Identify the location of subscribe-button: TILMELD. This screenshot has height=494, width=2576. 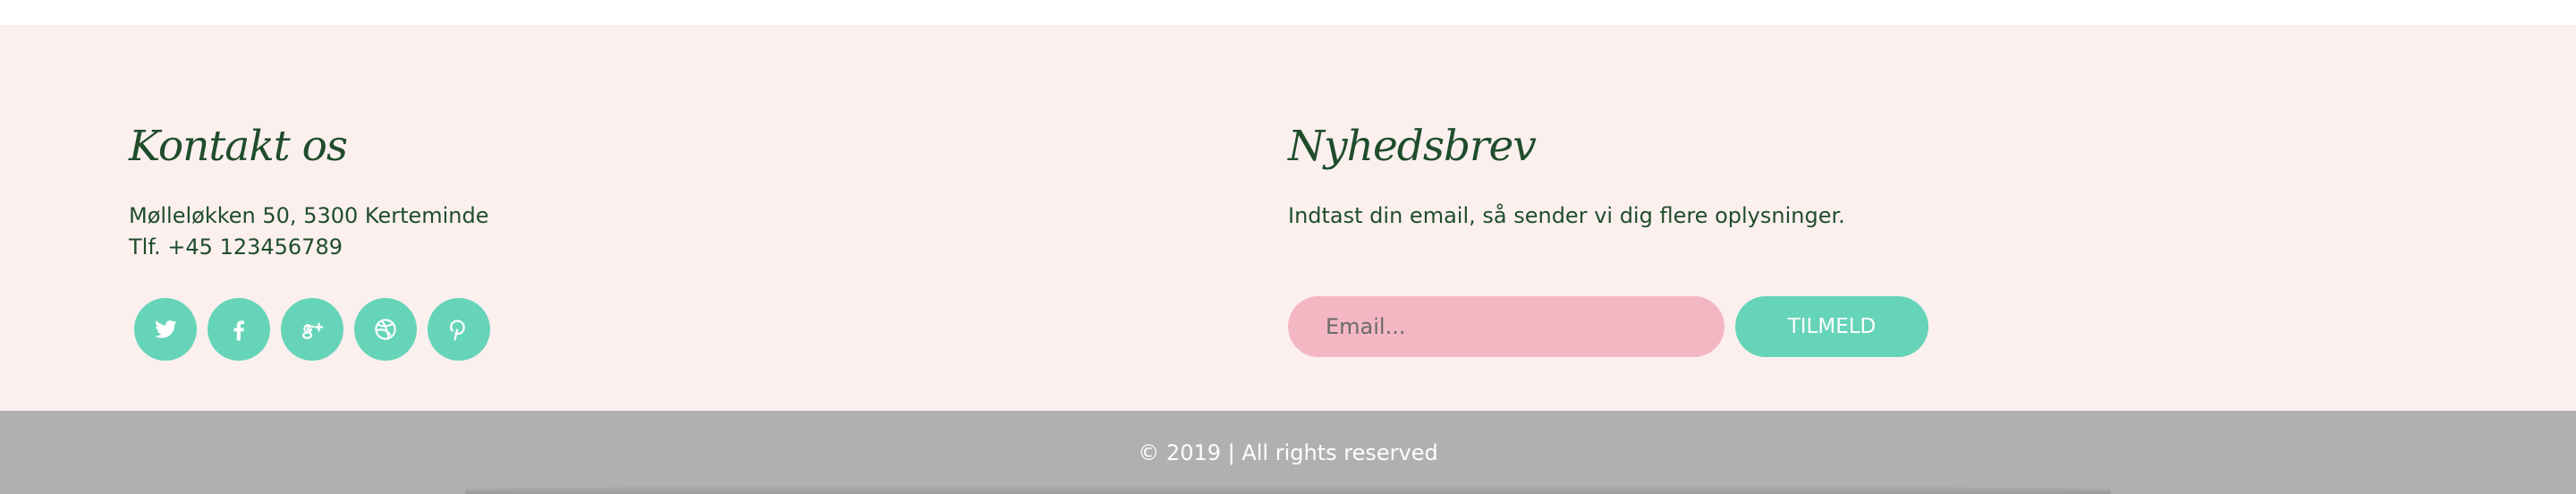
(1831, 326).